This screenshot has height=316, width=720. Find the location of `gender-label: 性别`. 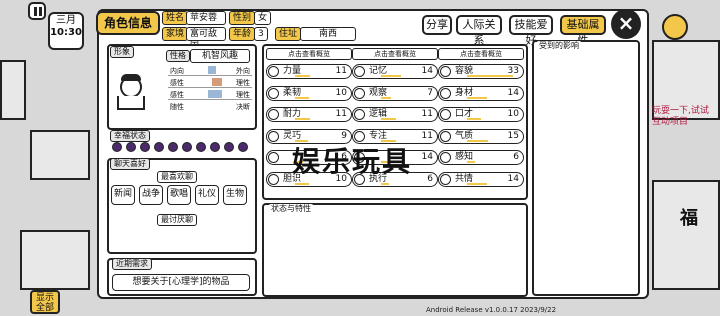

gender-label: 性别 is located at coordinates (242, 18).